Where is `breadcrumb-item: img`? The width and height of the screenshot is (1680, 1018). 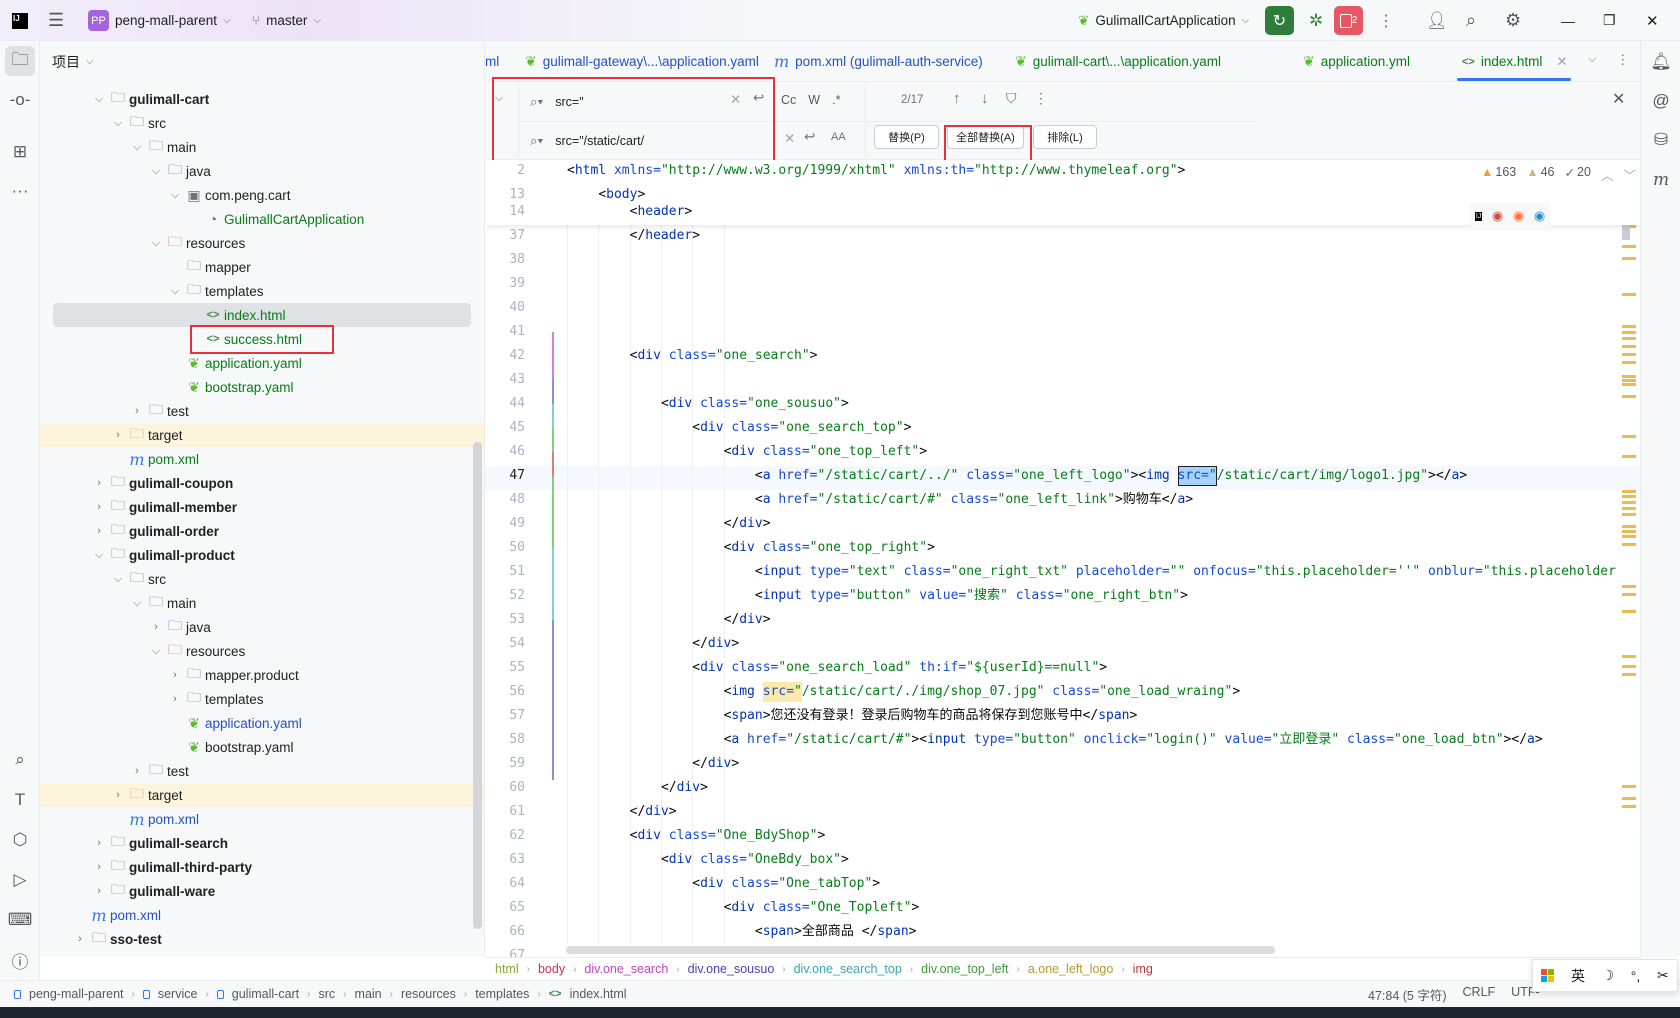
breadcrumb-item: img is located at coordinates (1143, 969).